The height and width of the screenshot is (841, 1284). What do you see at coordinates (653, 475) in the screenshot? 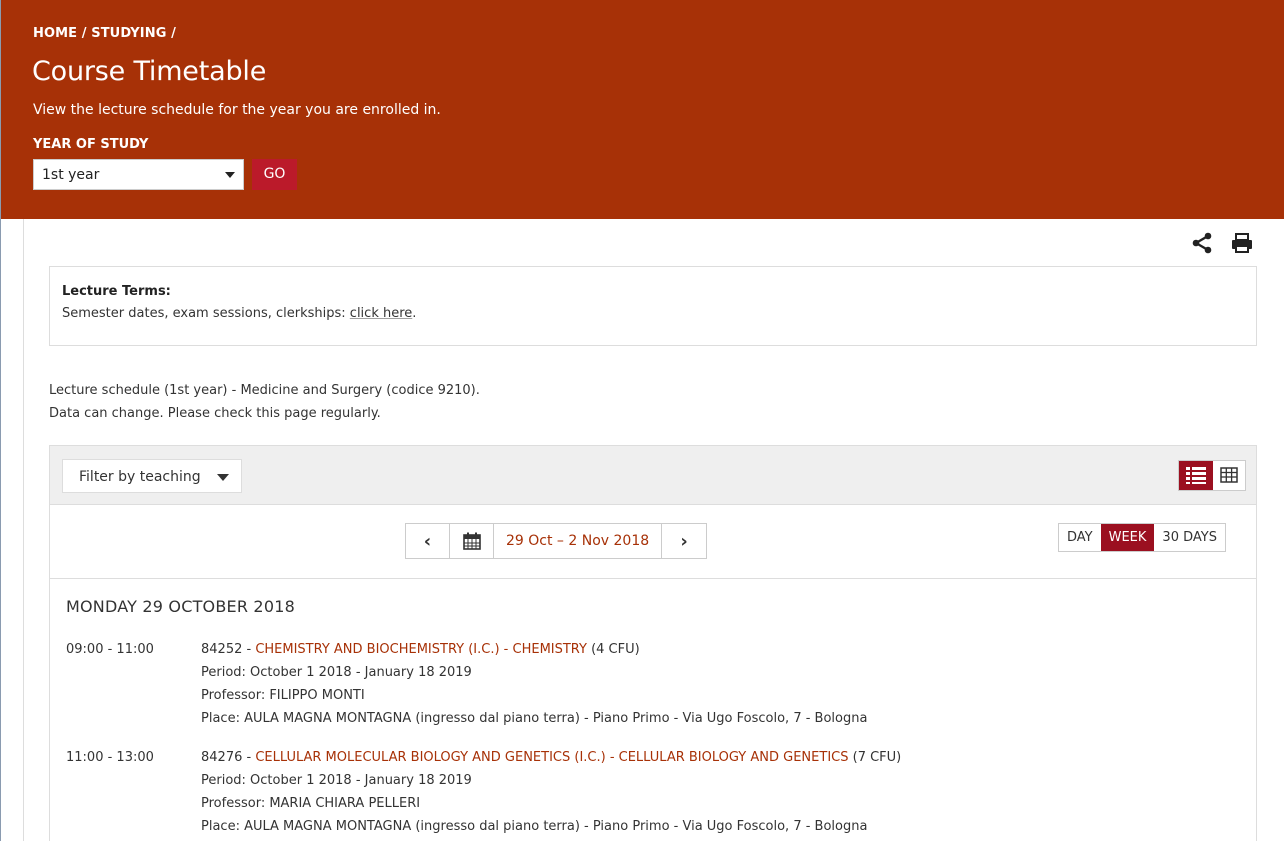
I see `timetable-toolbar: Filter by teaching` at bounding box center [653, 475].